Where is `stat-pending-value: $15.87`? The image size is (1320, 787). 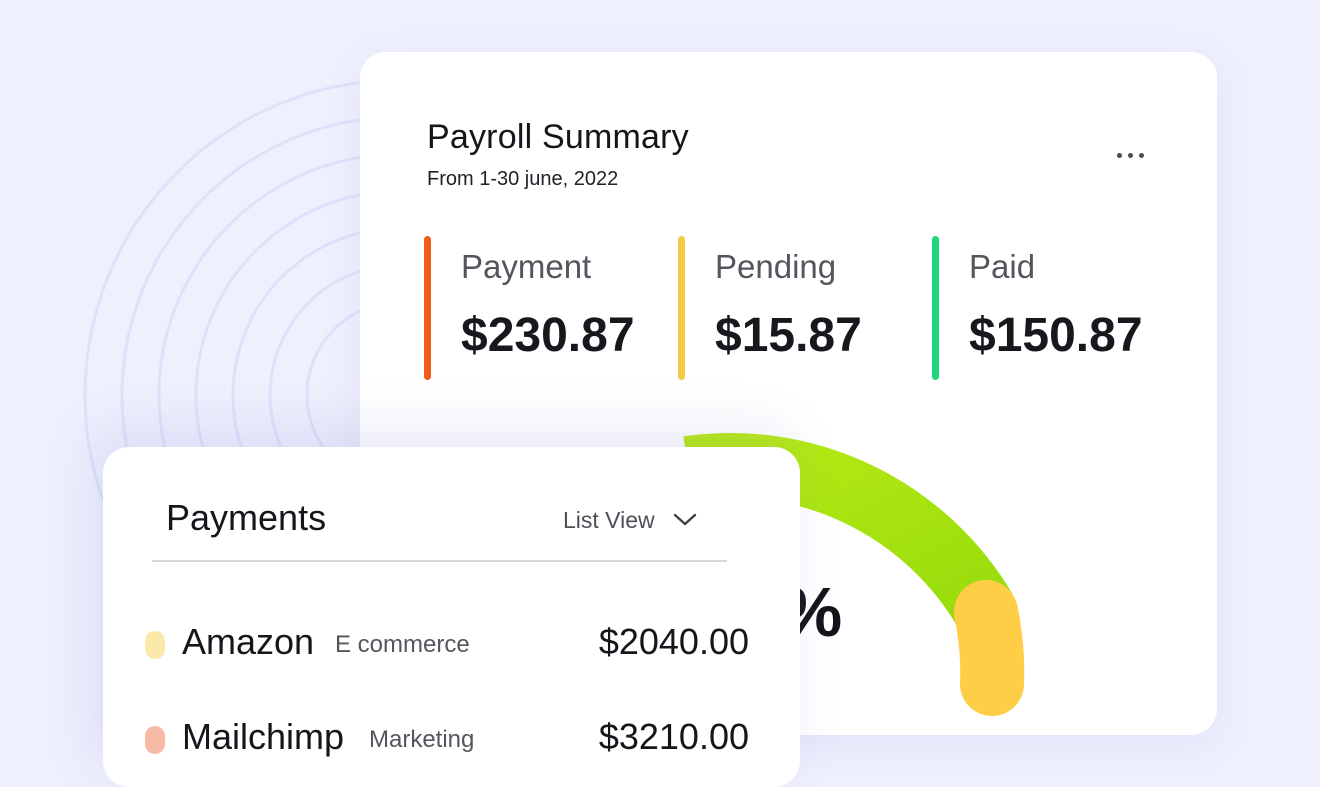 stat-pending-value: $15.87 is located at coordinates (788, 335).